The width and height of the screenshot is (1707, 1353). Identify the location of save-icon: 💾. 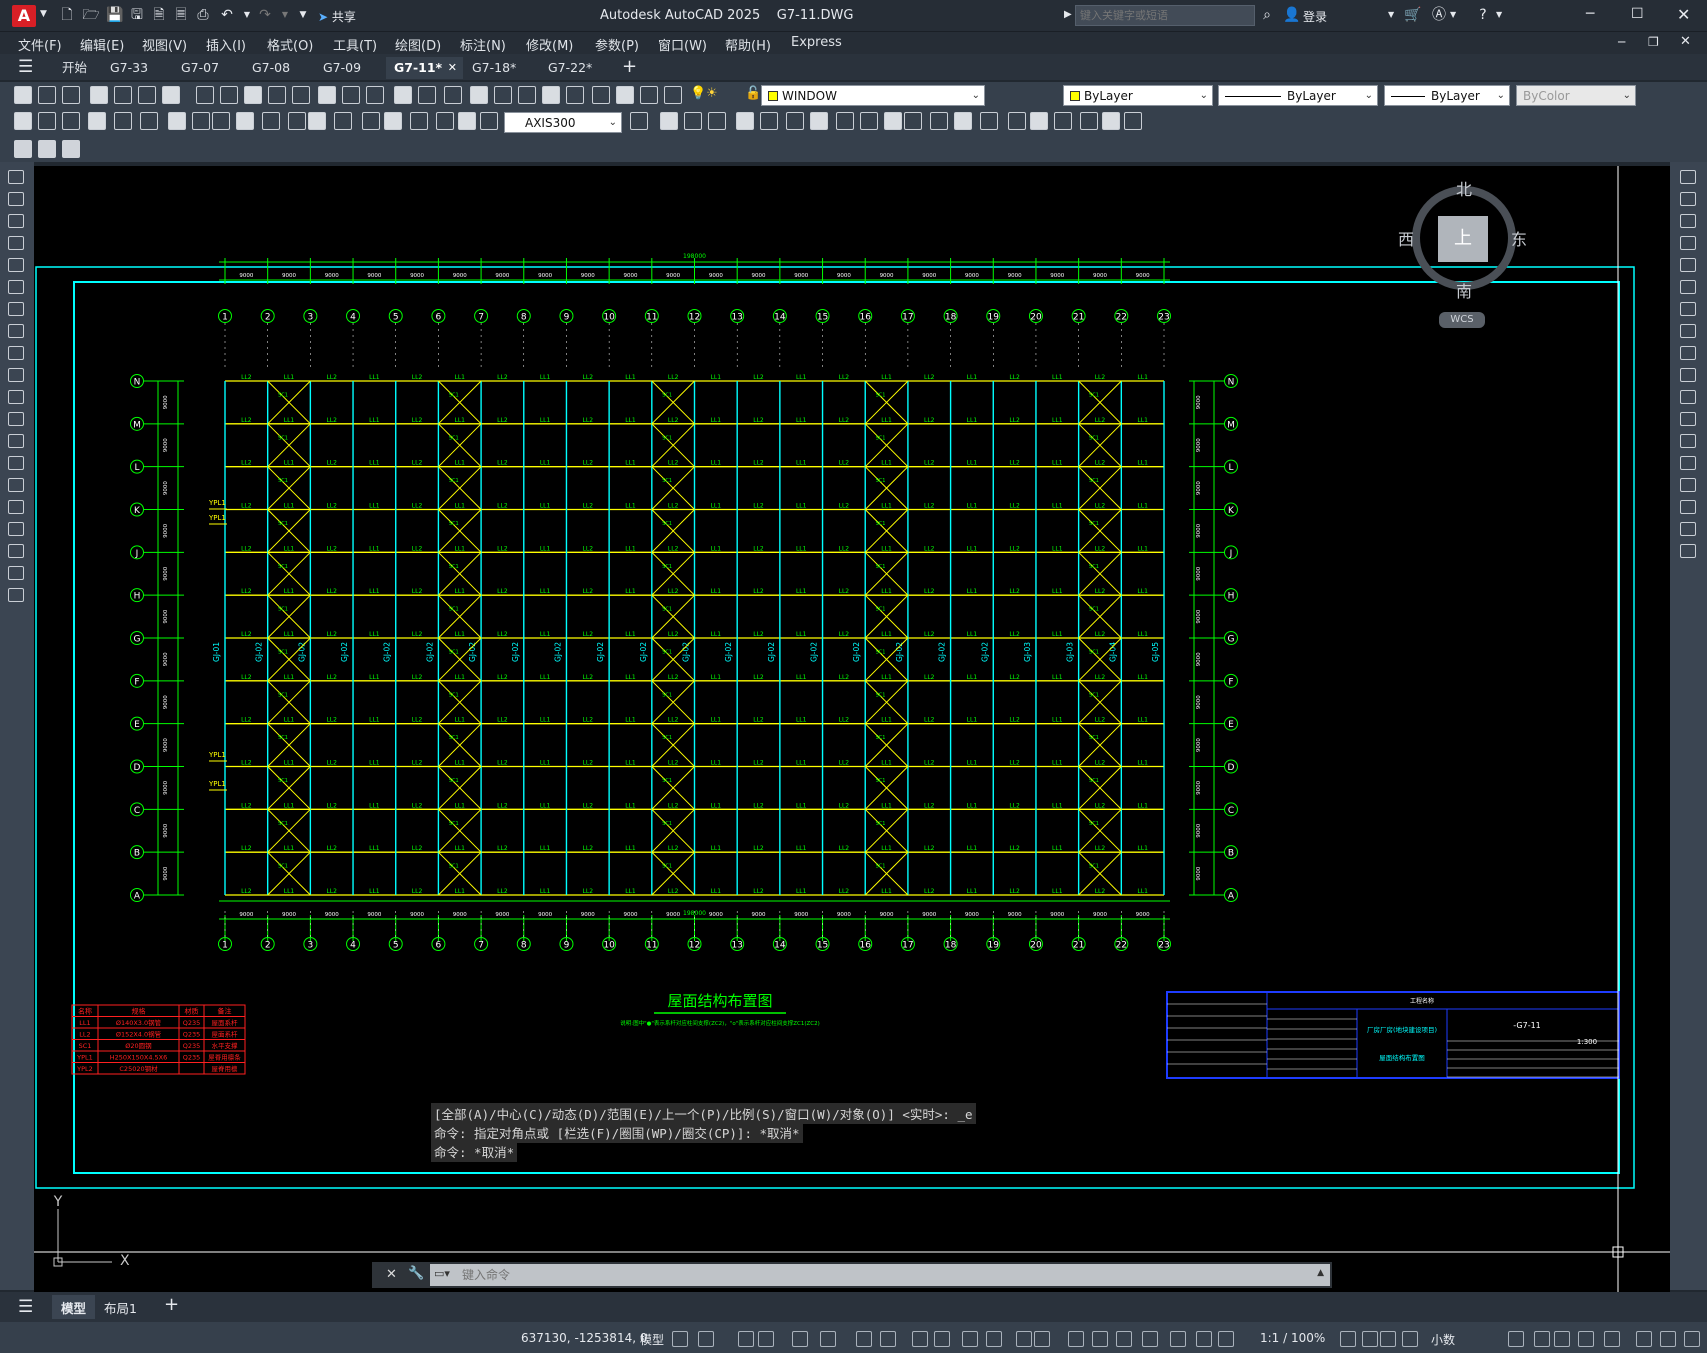
(115, 15).